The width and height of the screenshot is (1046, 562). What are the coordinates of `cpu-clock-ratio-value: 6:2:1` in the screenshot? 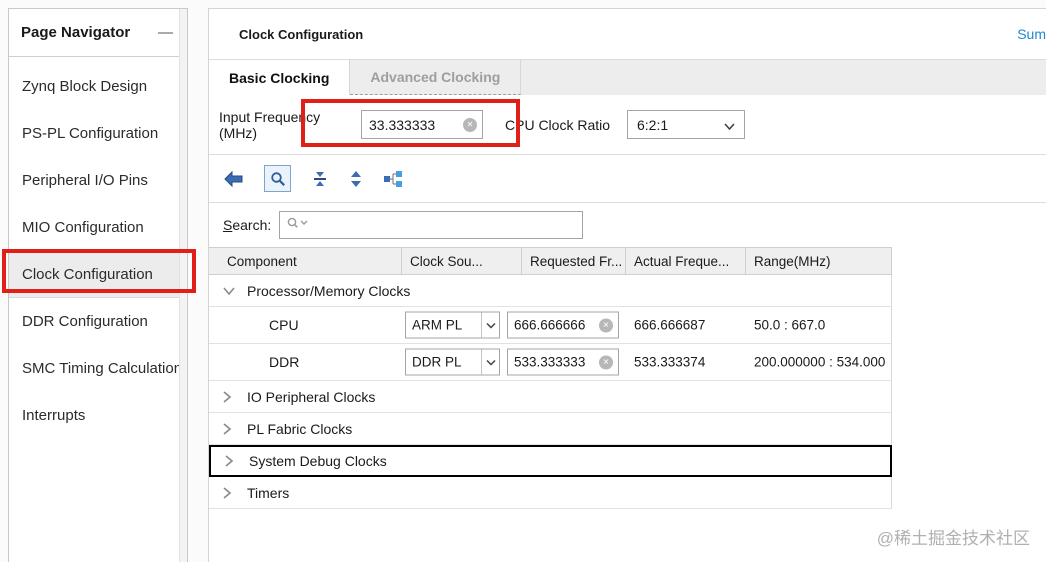 It's located at (653, 124).